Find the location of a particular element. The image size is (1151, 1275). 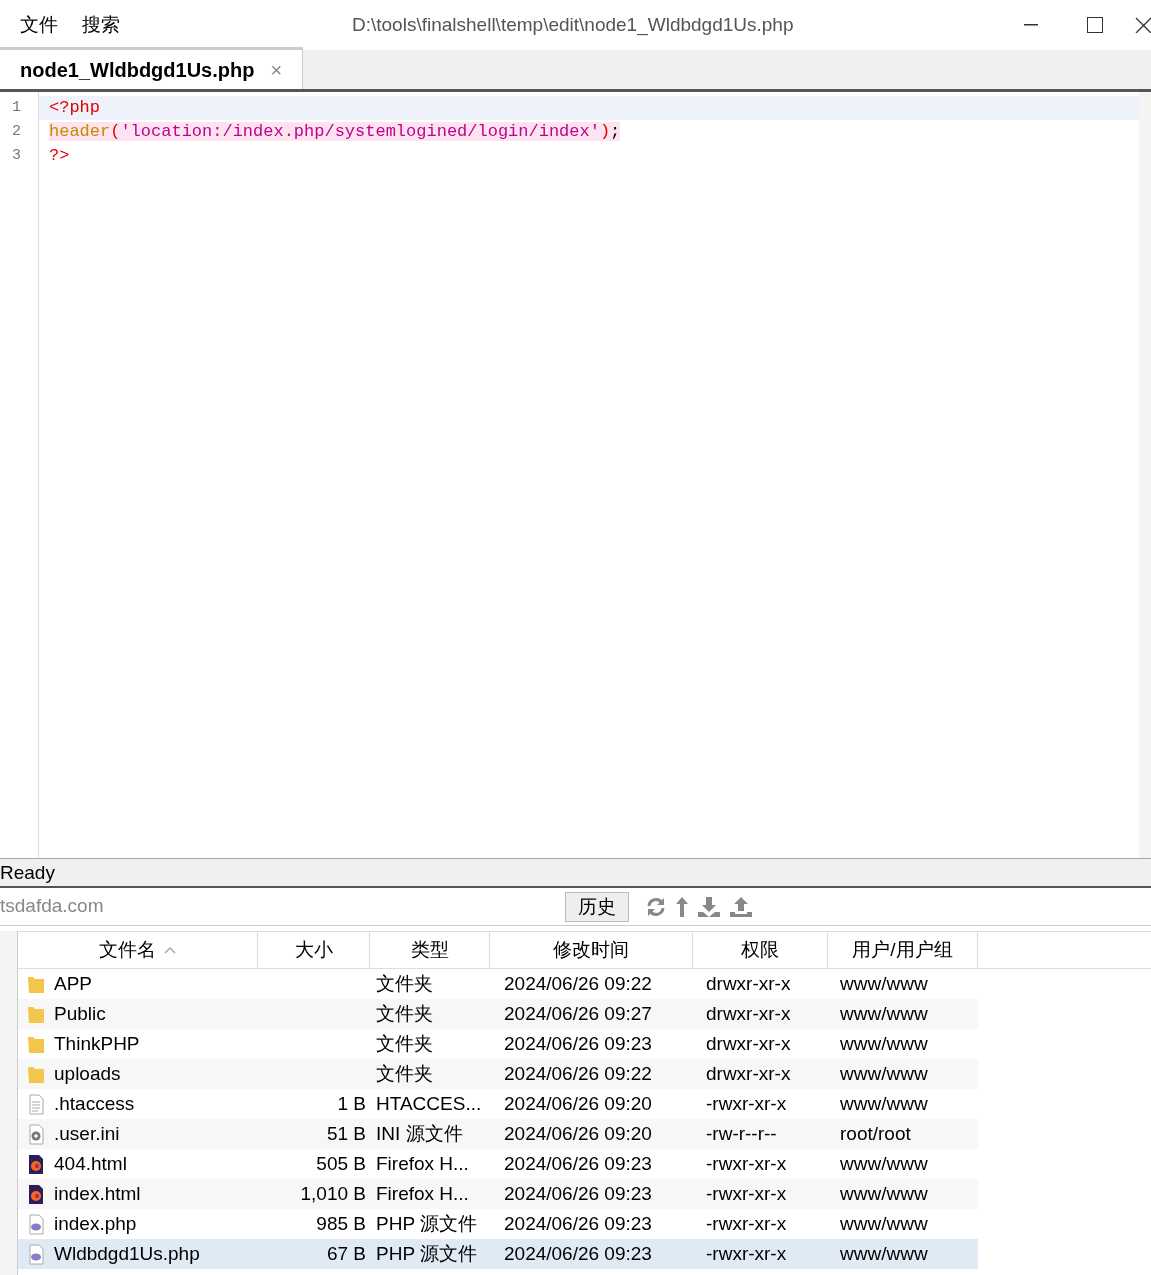

upload-icon is located at coordinates (741, 906).